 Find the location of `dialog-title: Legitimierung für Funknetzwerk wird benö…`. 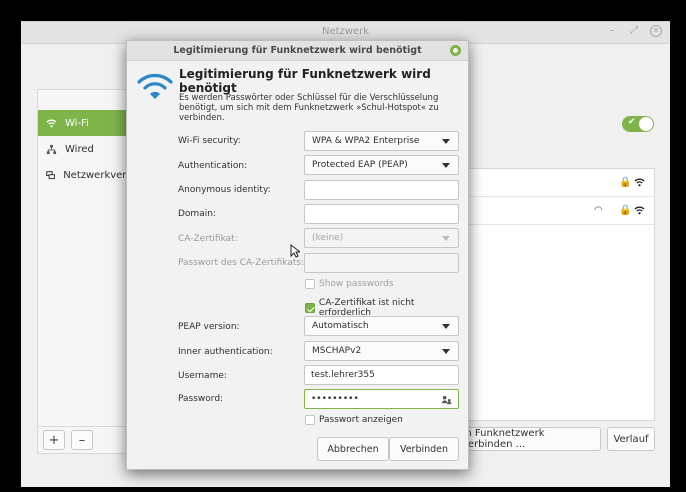

dialog-title: Legitimierung für Funknetzwerk wird benö… is located at coordinates (297, 50).